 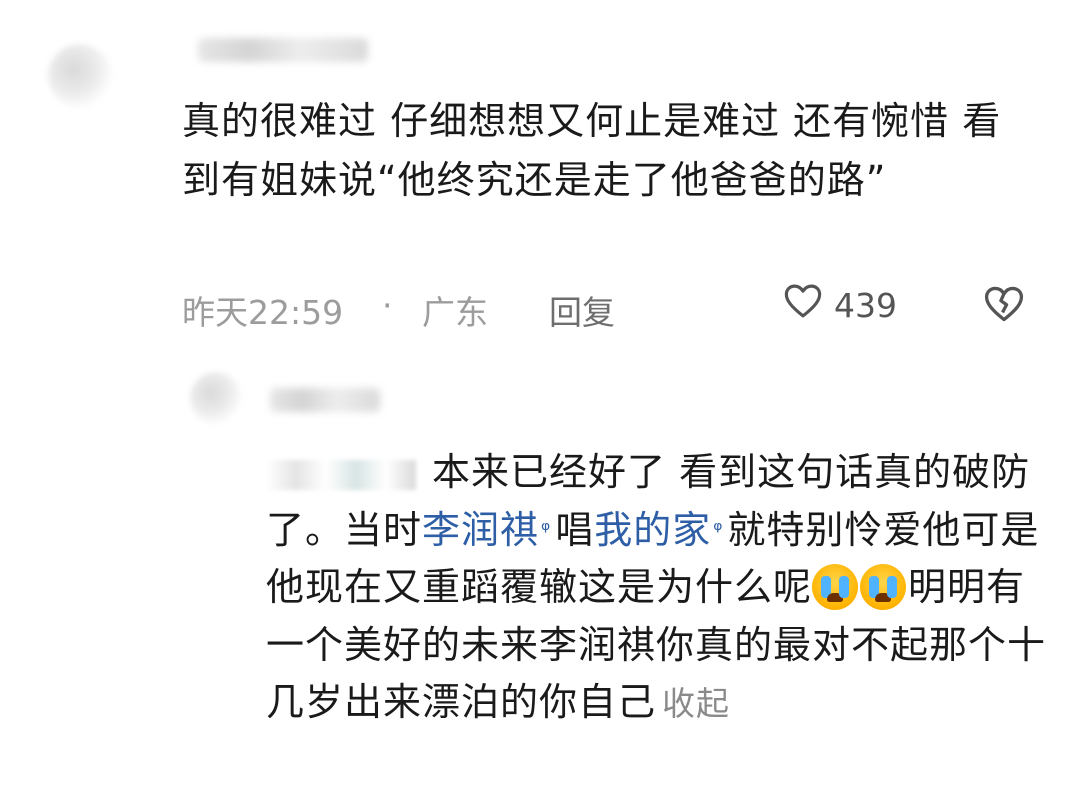 What do you see at coordinates (325, 400) in the screenshot?
I see `username-comment2-blurred` at bounding box center [325, 400].